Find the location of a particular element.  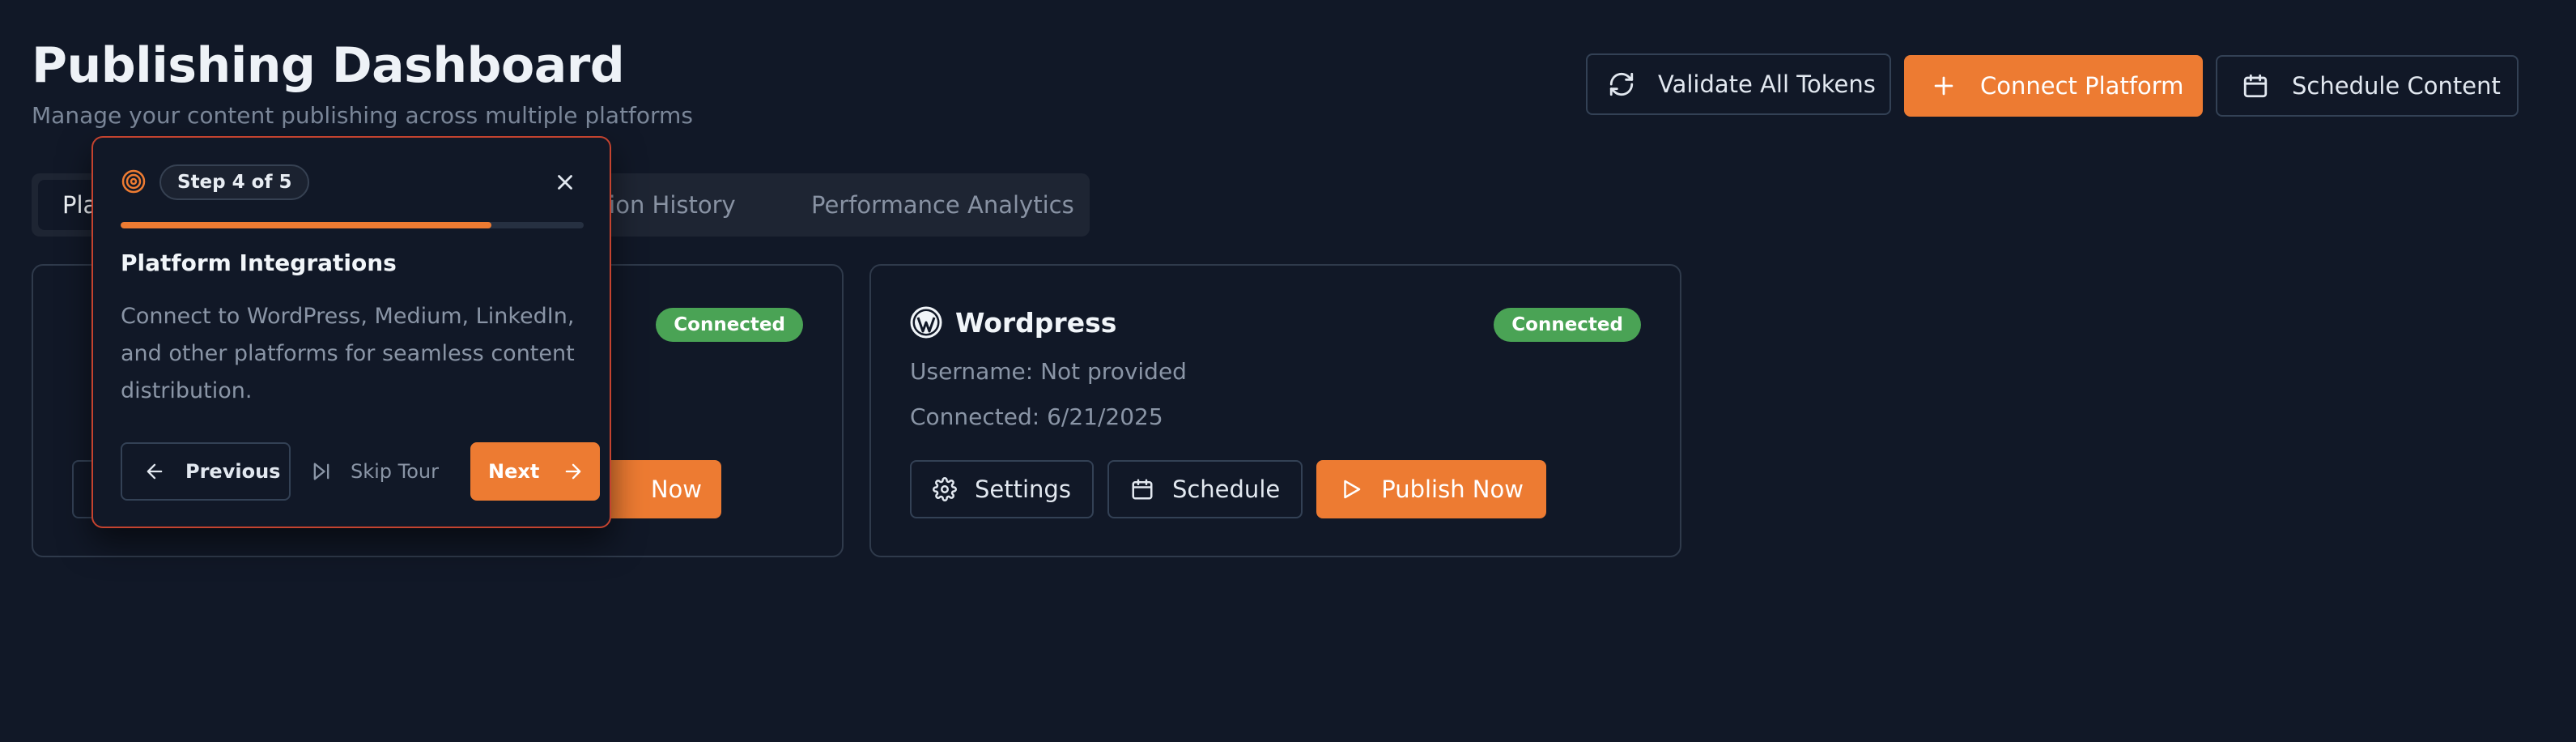

skip-forward-icon is located at coordinates (321, 471).